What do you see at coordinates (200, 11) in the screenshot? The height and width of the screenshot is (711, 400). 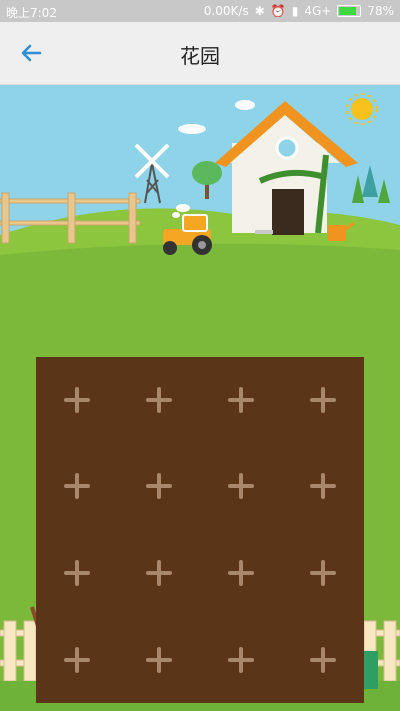 I see `status-bar: 晚上7:02 0.00K/s ✱ ⏰ ▮ 4G+ 78%` at bounding box center [200, 11].